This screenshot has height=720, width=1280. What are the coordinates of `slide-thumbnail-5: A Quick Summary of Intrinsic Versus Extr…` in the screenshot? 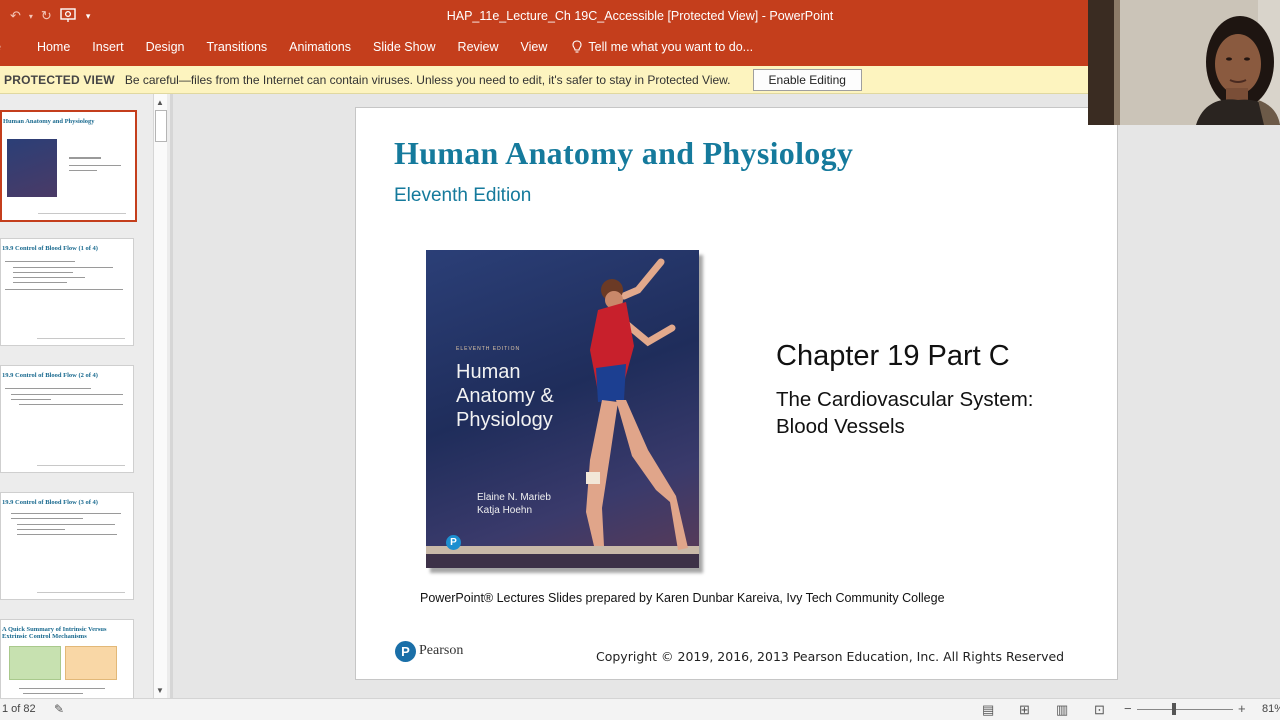 It's located at (67, 658).